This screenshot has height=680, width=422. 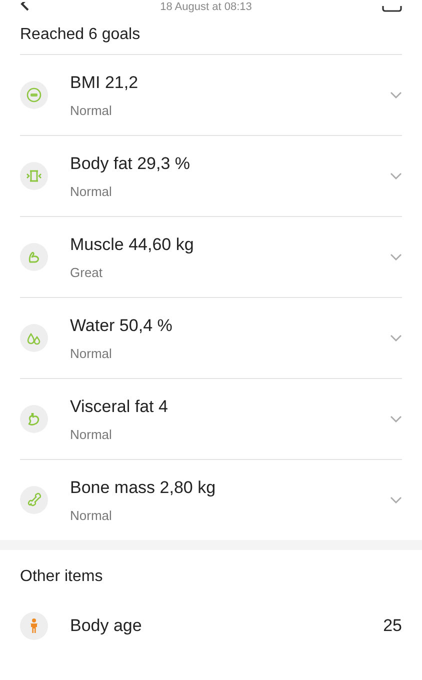 What do you see at coordinates (211, 95) in the screenshot?
I see `goal-row: BMI 21,2 Normal` at bounding box center [211, 95].